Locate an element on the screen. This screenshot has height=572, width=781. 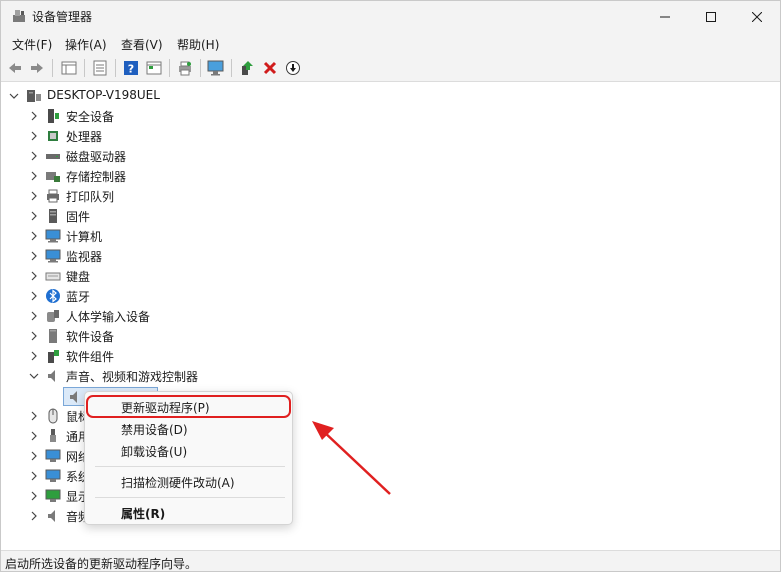
properties-sheet-icon is located at coordinates (100, 68).